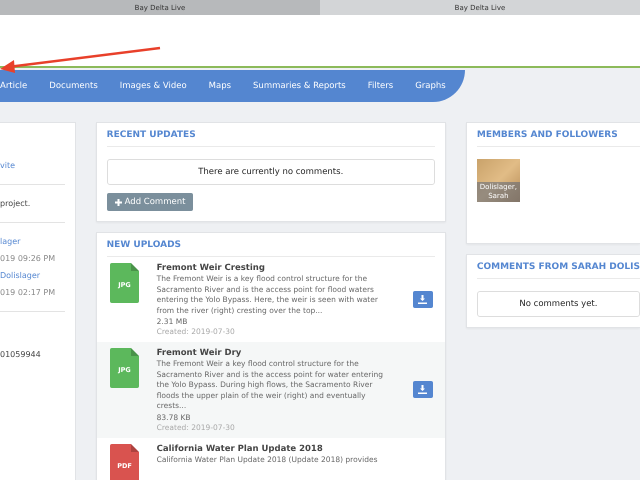  I want to click on panel-title: COMMENTS FROM SARAH DOLIS, so click(558, 267).